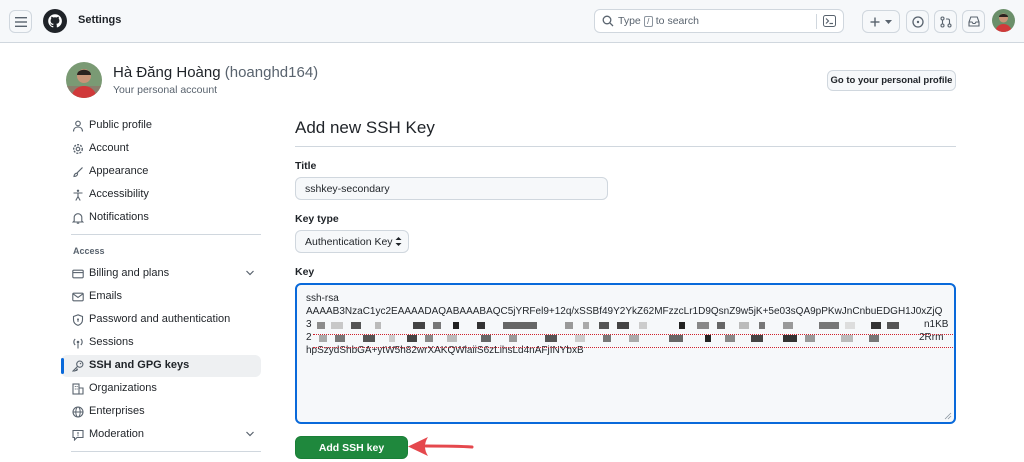 Image resolution: width=1024 pixels, height=462 pixels. What do you see at coordinates (309, 324) in the screenshot?
I see `key-line-start: 3` at bounding box center [309, 324].